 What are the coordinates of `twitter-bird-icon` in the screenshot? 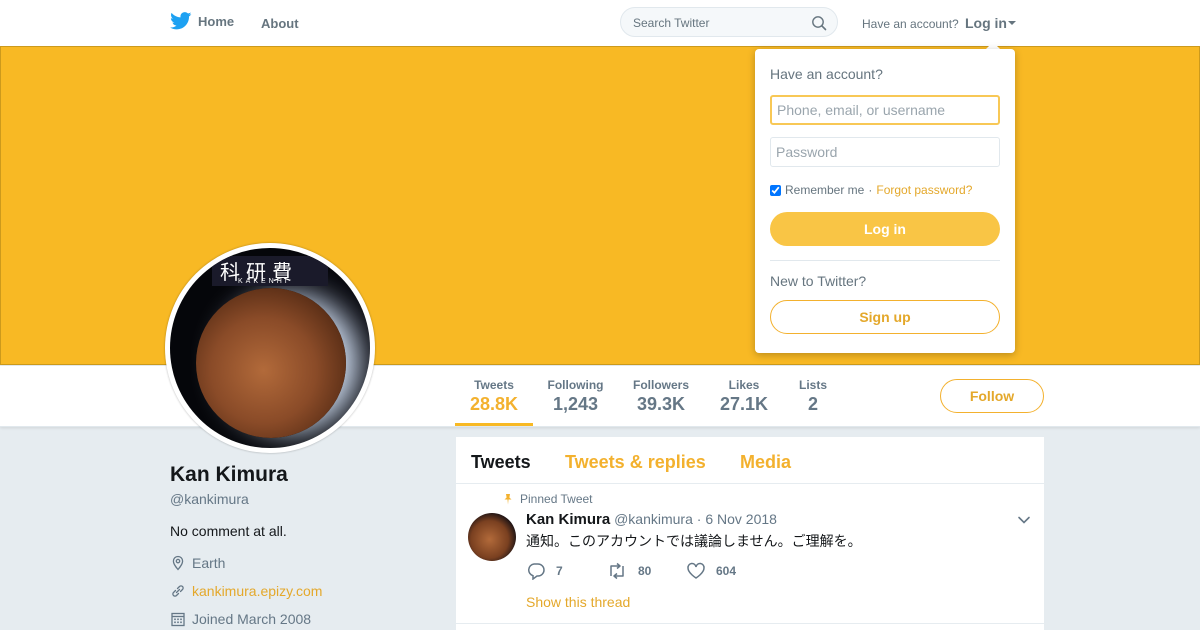 It's located at (181, 21).